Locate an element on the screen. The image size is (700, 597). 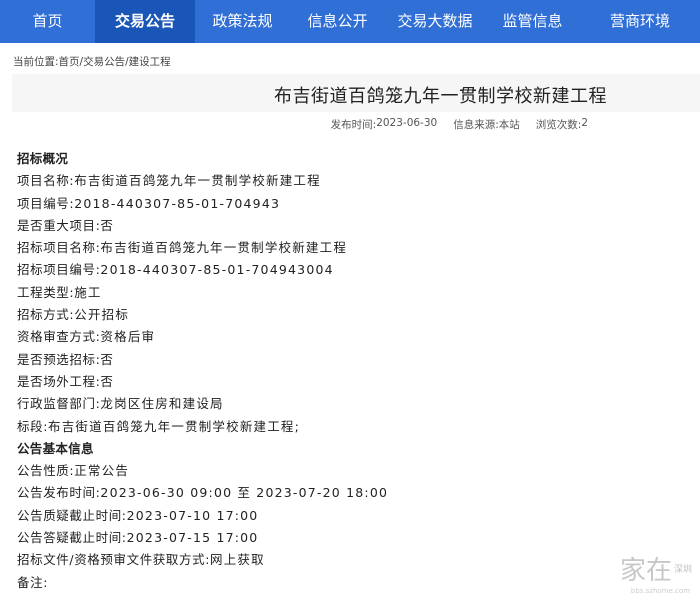
info-source: 信息来源: 本站 is located at coordinates (486, 124).